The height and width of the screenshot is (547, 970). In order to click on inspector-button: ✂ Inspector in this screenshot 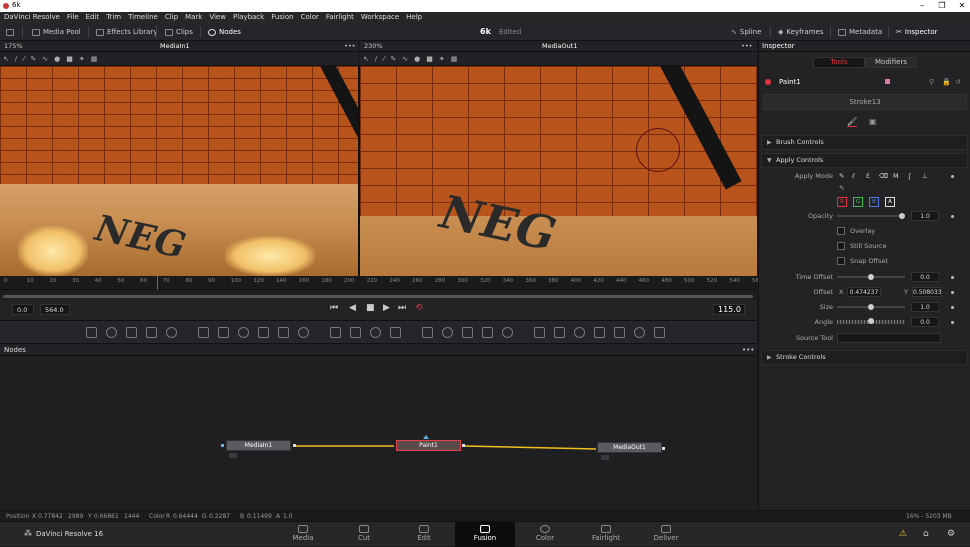, I will do `click(917, 32)`.